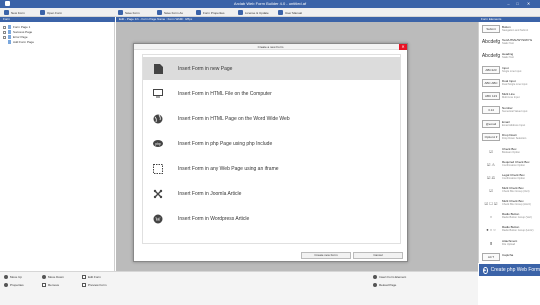 The width and height of the screenshot is (540, 305). What do you see at coordinates (510, 165) in the screenshot?
I see `element-required-check-box: ☑ ⚠ Required Check Box Confirmation Option` at bounding box center [510, 165].